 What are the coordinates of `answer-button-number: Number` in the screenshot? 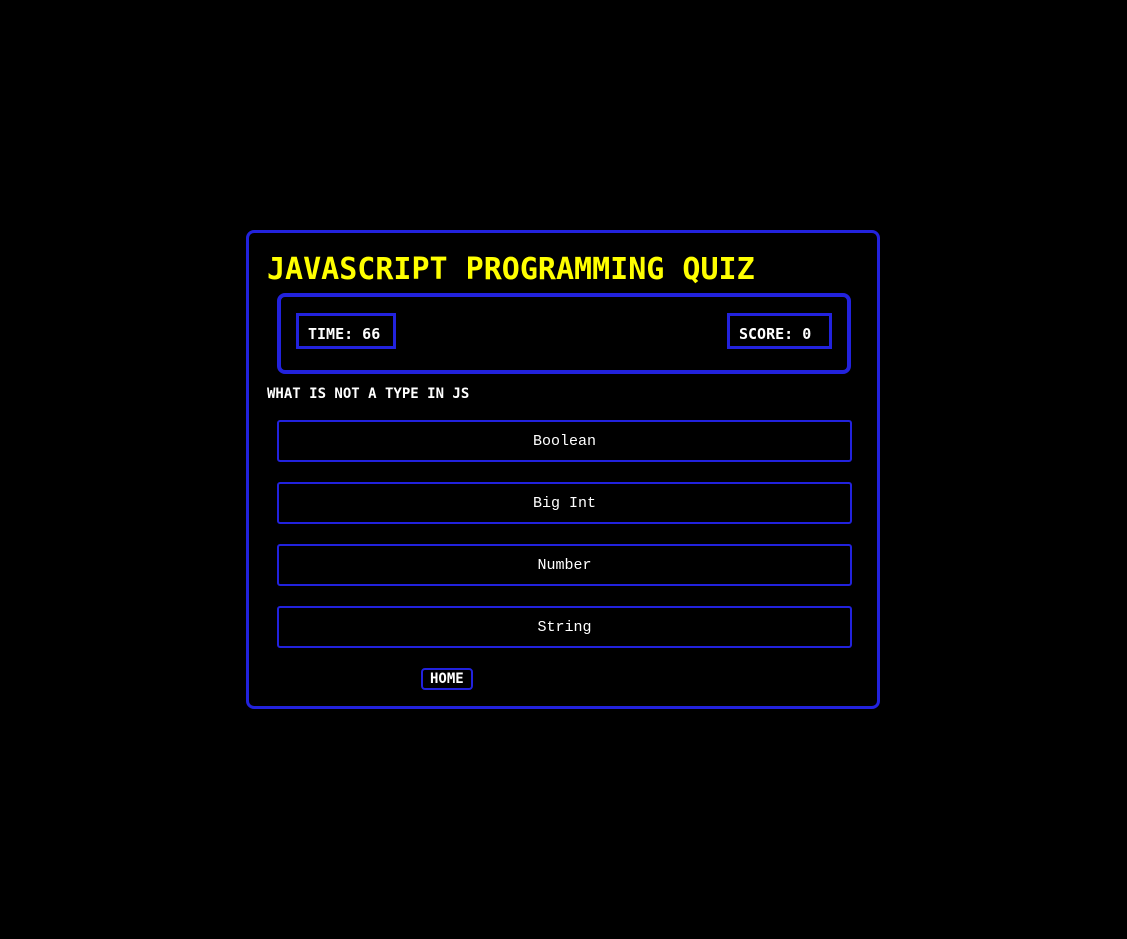 It's located at (564, 565).